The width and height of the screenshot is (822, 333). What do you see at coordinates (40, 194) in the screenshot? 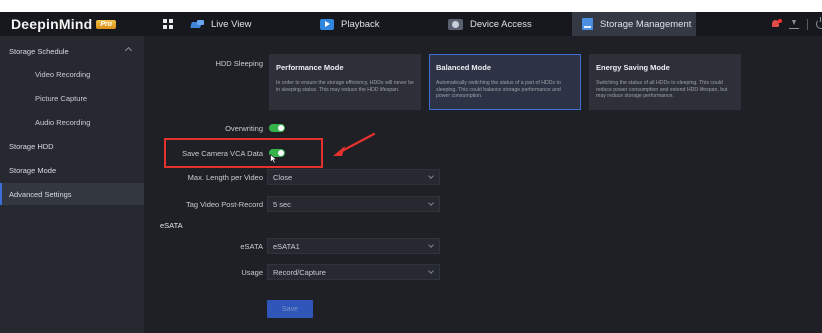
I see `sidebar-item-label: Advanced Settings` at bounding box center [40, 194].